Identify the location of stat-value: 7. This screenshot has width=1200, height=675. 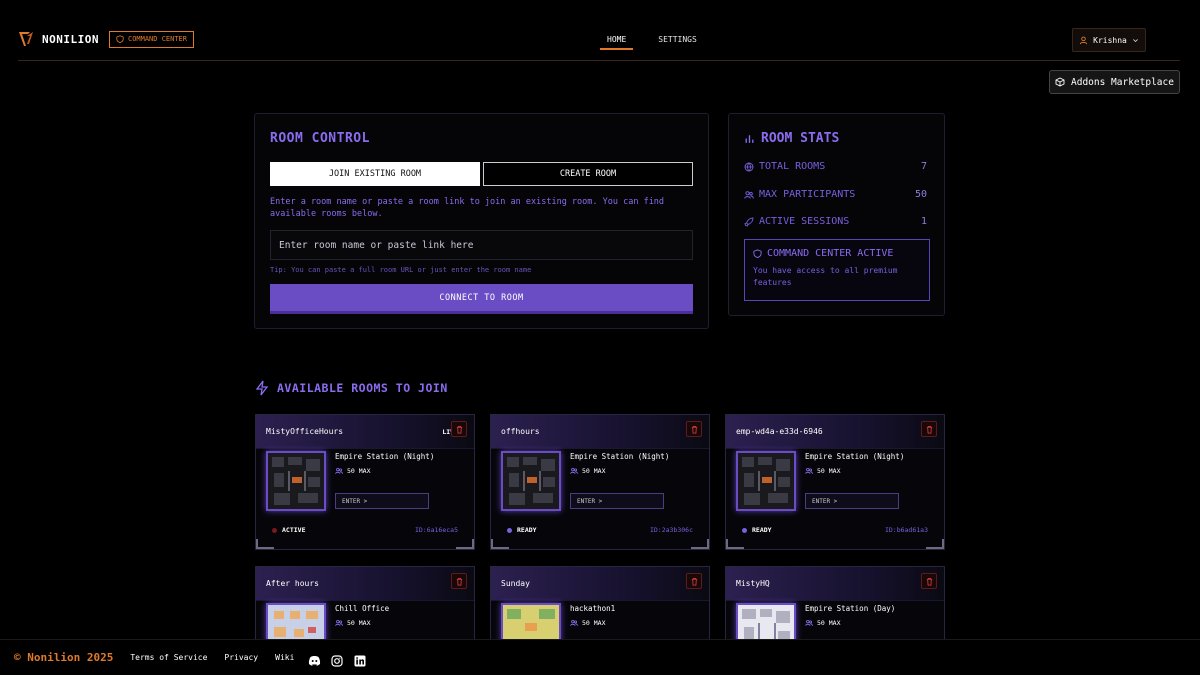
(923, 166).